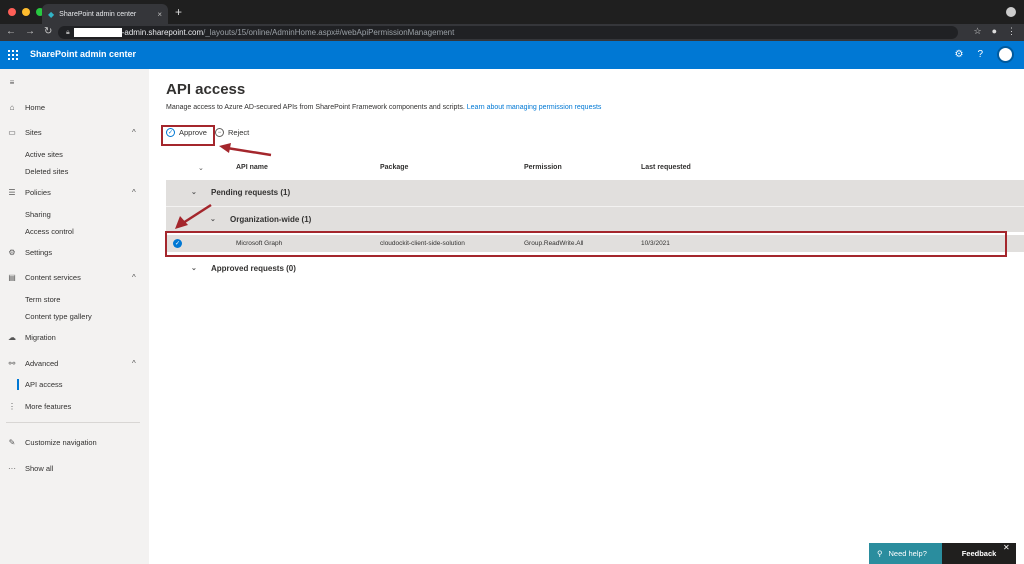 The image size is (1024, 564). I want to click on nav-settings: ⚙ Settings, so click(74, 252).